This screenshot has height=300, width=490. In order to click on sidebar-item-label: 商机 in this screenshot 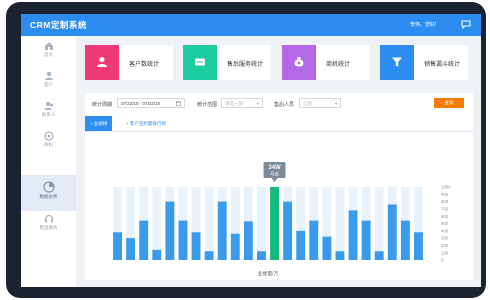, I will do `click(48, 144)`.